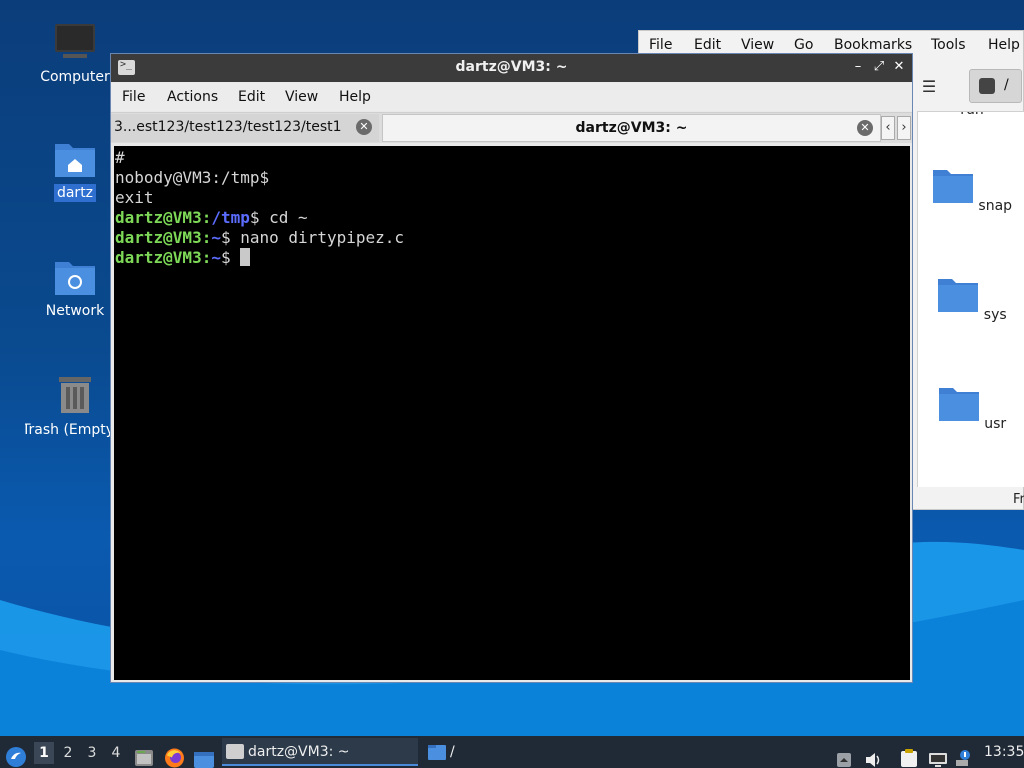 The width and height of the screenshot is (1024, 768). Describe the element at coordinates (995, 206) in the screenshot. I see `folder-label: snap` at that location.